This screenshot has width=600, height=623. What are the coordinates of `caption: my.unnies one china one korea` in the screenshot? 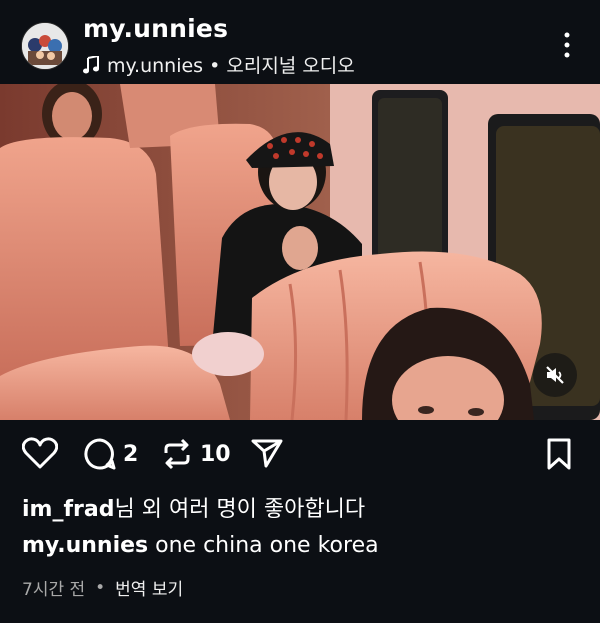 It's located at (200, 545).